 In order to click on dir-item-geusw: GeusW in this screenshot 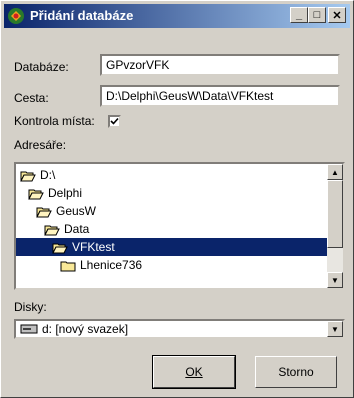, I will do `click(66, 211)`.